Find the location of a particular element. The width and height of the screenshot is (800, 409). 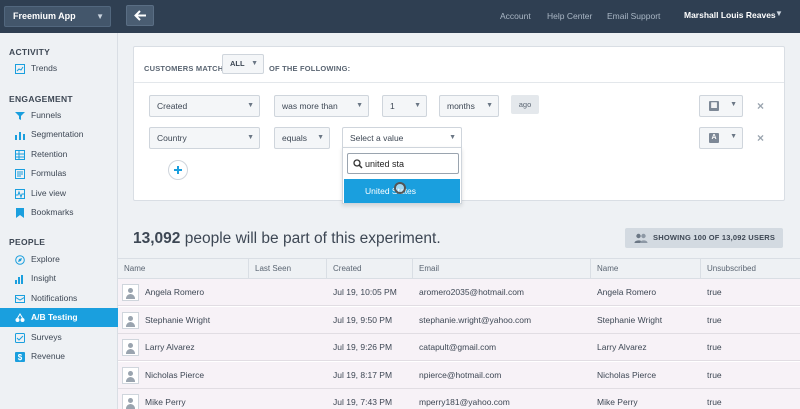

explore-icon is located at coordinates (20, 260).